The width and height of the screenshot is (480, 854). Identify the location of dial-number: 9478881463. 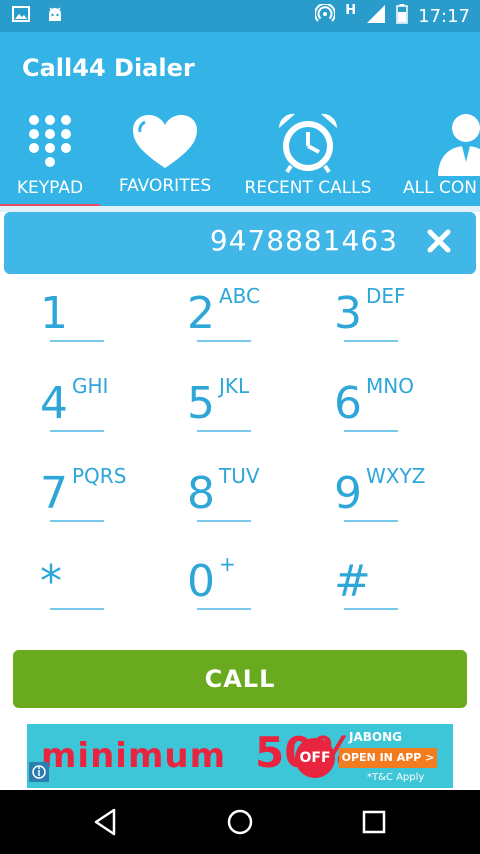
(303, 240).